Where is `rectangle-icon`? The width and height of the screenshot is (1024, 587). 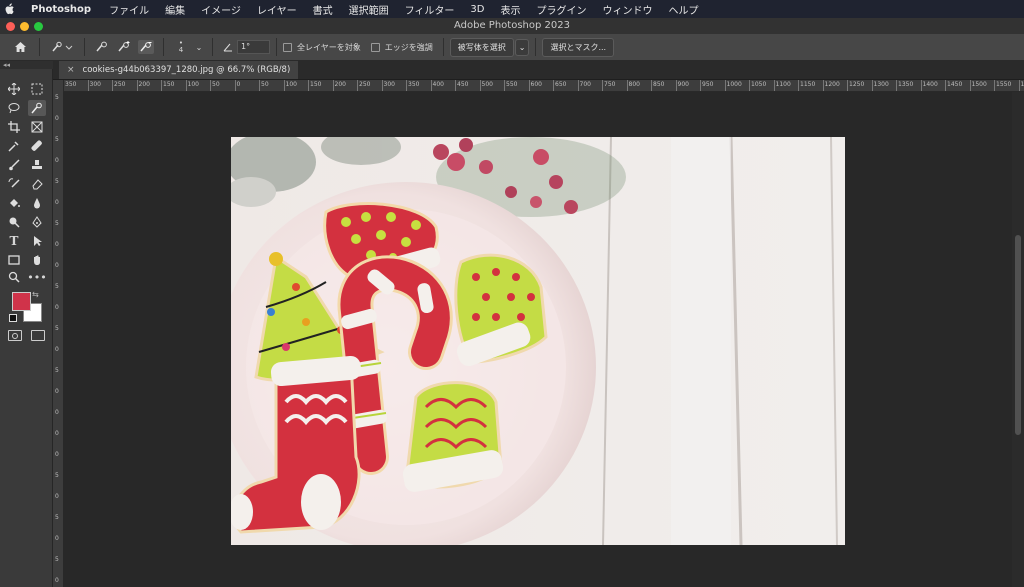 rectangle-icon is located at coordinates (14, 260).